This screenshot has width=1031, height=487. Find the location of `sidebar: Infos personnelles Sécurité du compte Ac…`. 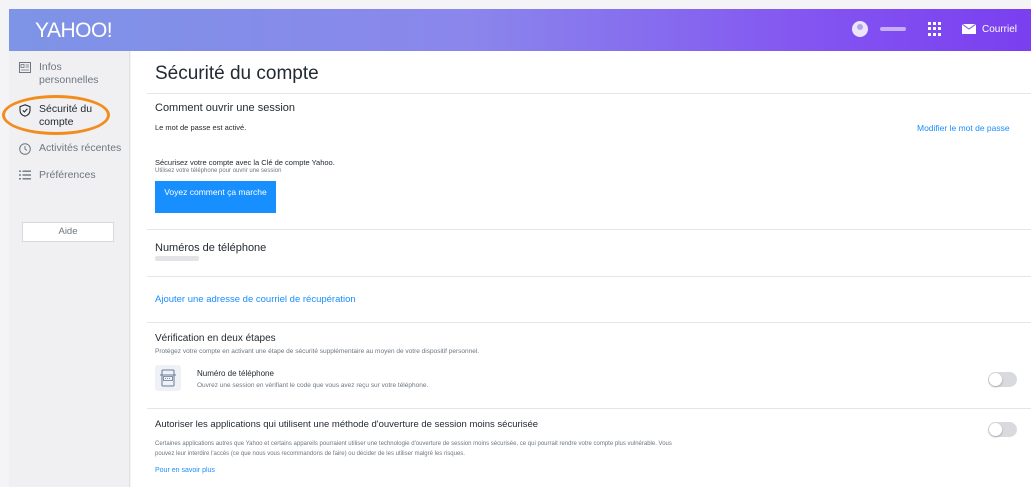

sidebar: Infos personnelles Sécurité du compte Ac… is located at coordinates (69, 269).